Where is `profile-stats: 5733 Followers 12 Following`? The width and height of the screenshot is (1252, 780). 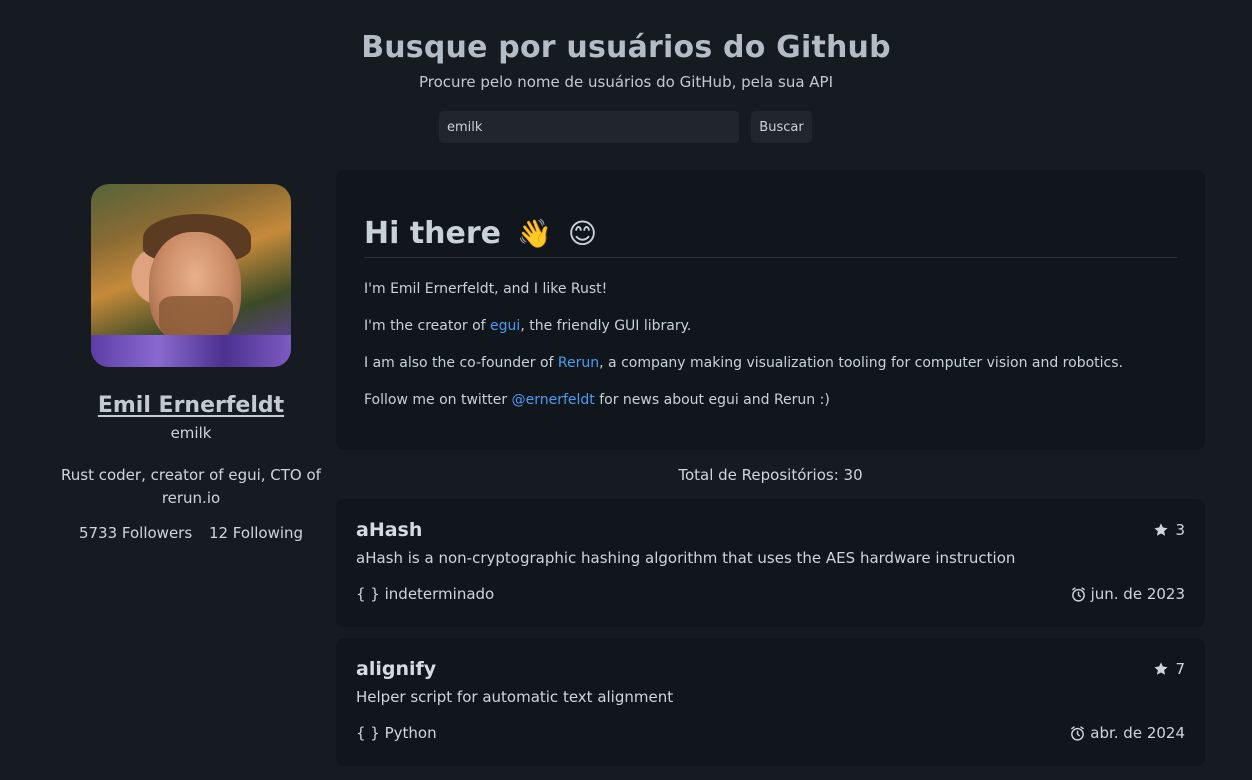
profile-stats: 5733 Followers 12 Following is located at coordinates (191, 533).